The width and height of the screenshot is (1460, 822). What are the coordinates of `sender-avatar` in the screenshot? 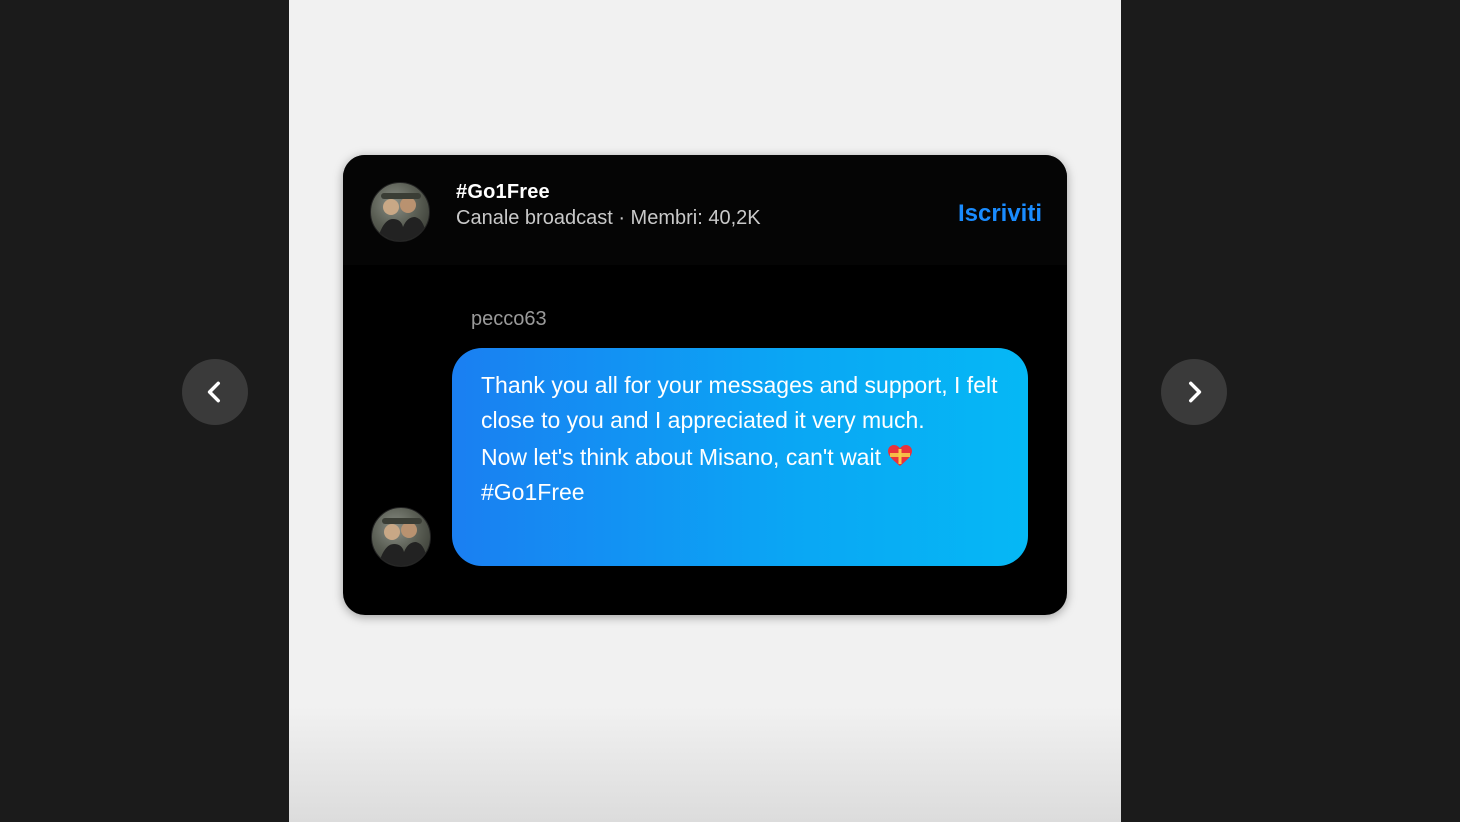 It's located at (401, 537).